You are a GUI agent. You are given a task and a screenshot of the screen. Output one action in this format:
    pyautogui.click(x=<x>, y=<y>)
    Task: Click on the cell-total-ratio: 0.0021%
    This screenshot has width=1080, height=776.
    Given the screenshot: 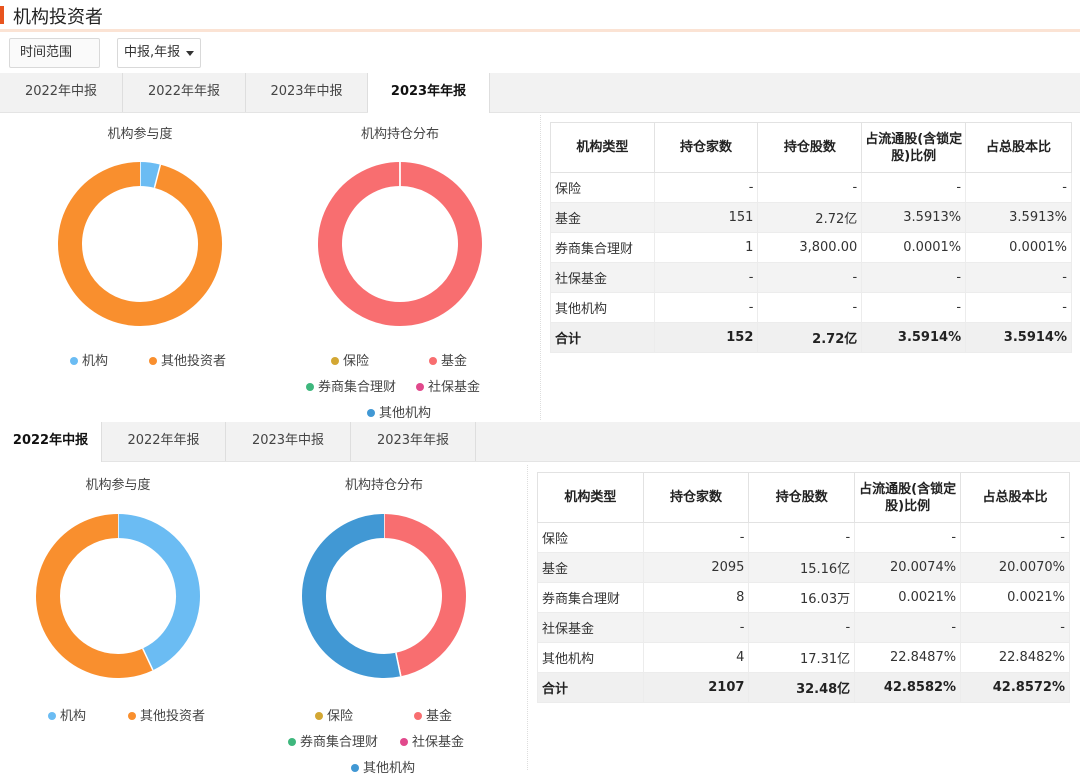 What is the action you would take?
    pyautogui.click(x=1015, y=597)
    